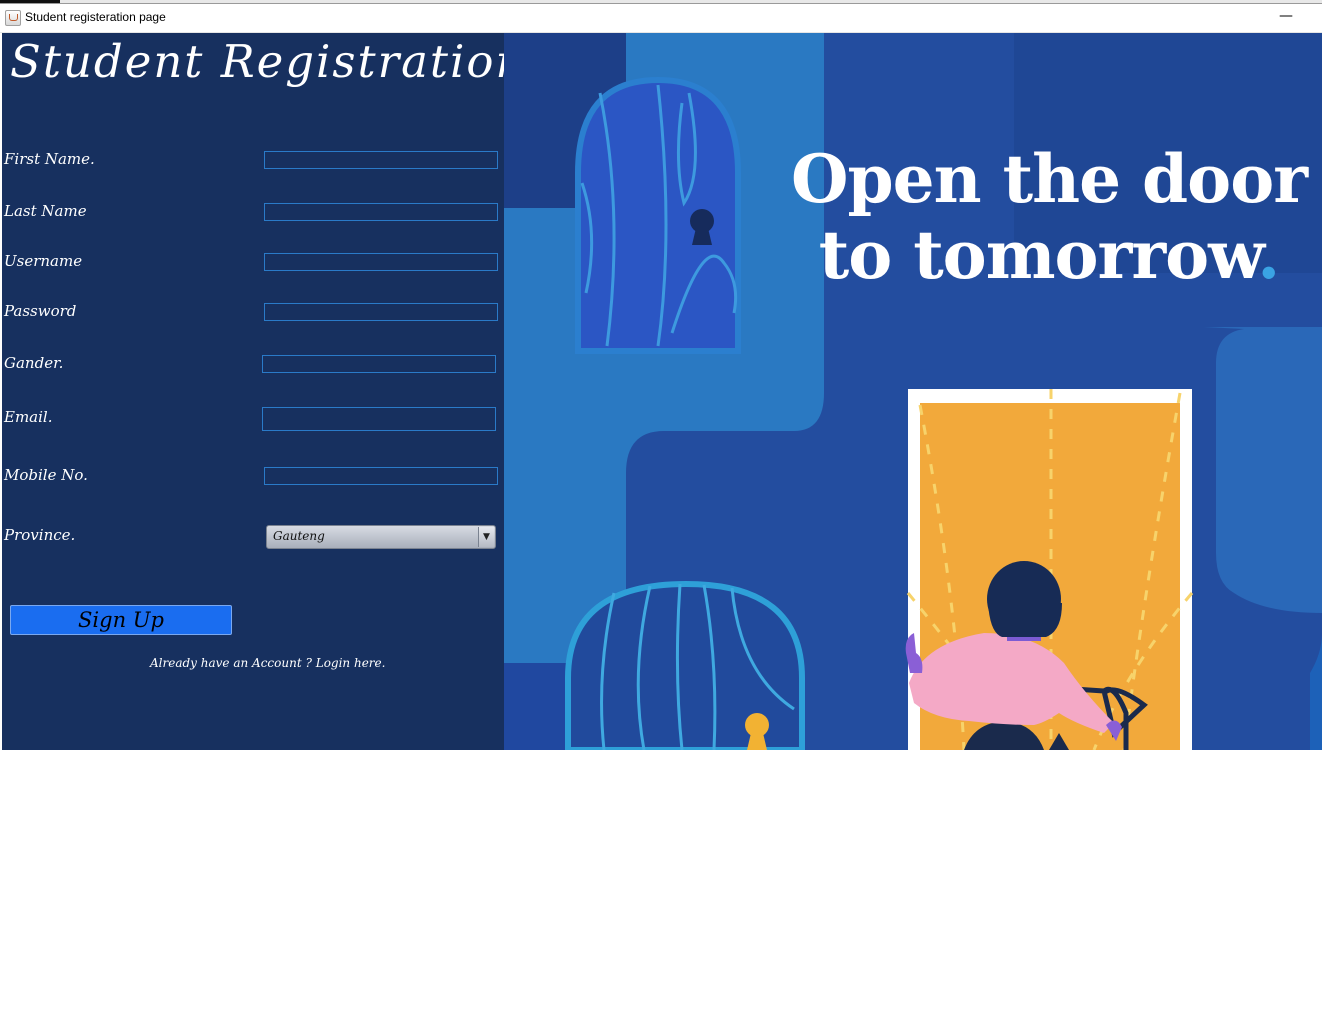 This screenshot has height=1024, width=1322. What do you see at coordinates (381, 262) in the screenshot?
I see `username-input` at bounding box center [381, 262].